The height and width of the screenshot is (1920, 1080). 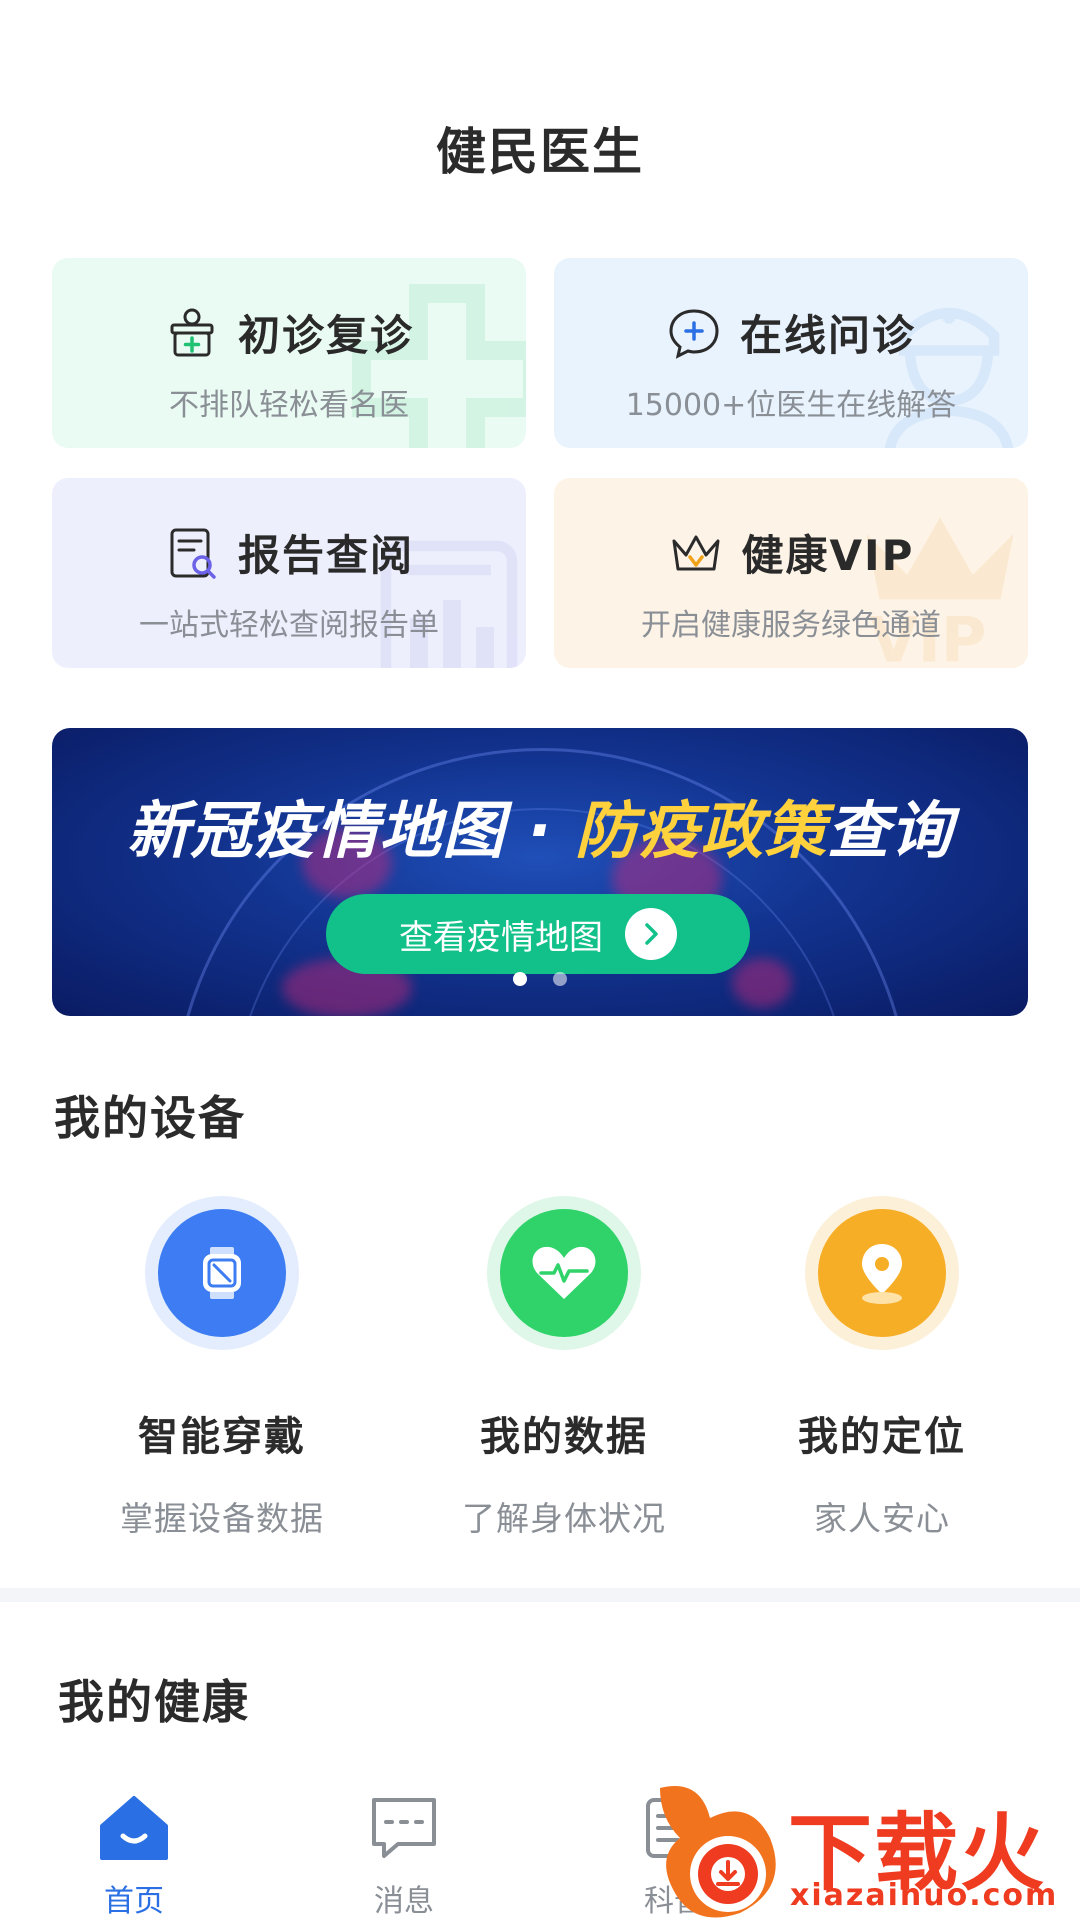 What do you see at coordinates (404, 1828) in the screenshot?
I see `message-icon` at bounding box center [404, 1828].